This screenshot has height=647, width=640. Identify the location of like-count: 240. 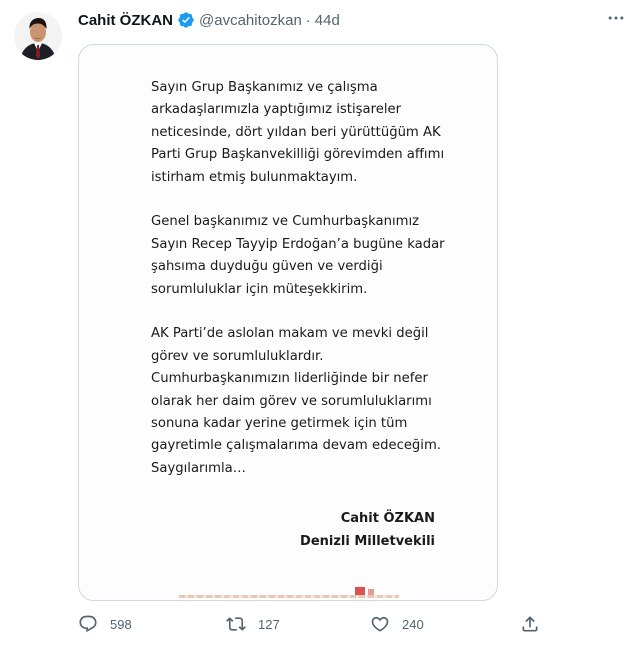
(413, 624).